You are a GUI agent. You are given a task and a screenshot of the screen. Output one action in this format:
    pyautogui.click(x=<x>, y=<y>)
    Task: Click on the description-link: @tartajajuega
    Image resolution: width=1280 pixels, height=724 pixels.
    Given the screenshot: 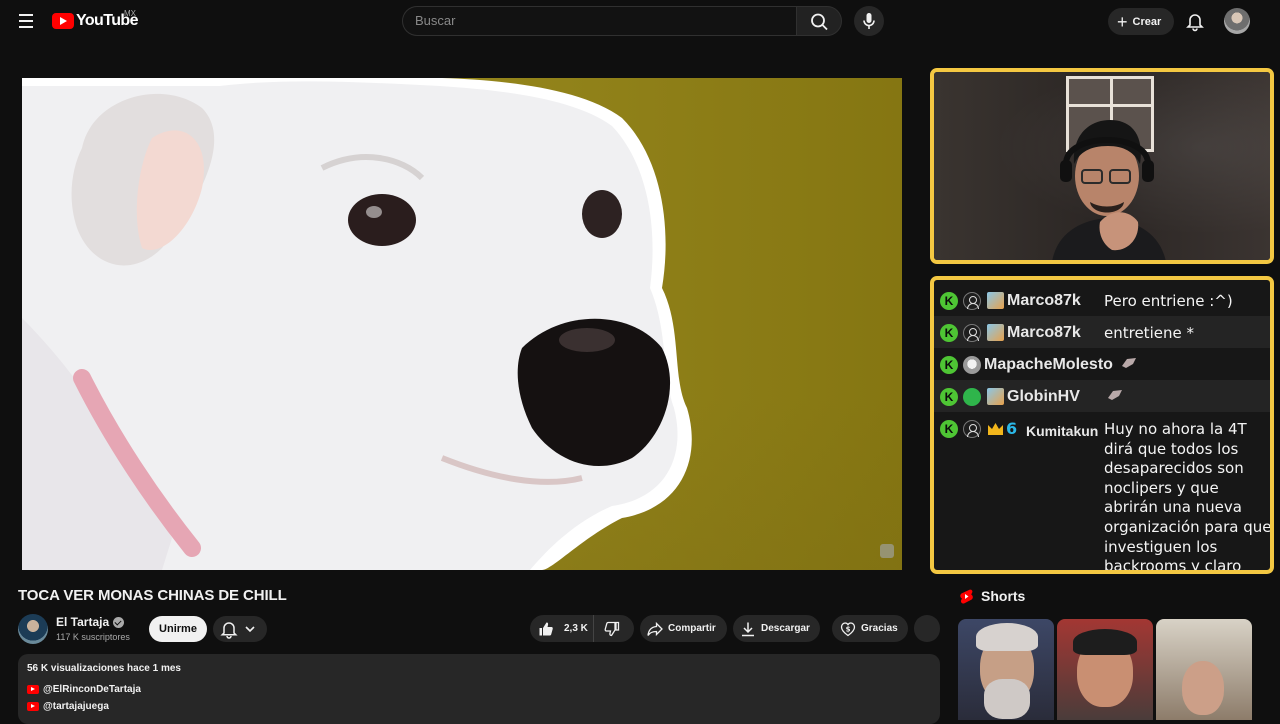 What is the action you would take?
    pyautogui.click(x=68, y=706)
    